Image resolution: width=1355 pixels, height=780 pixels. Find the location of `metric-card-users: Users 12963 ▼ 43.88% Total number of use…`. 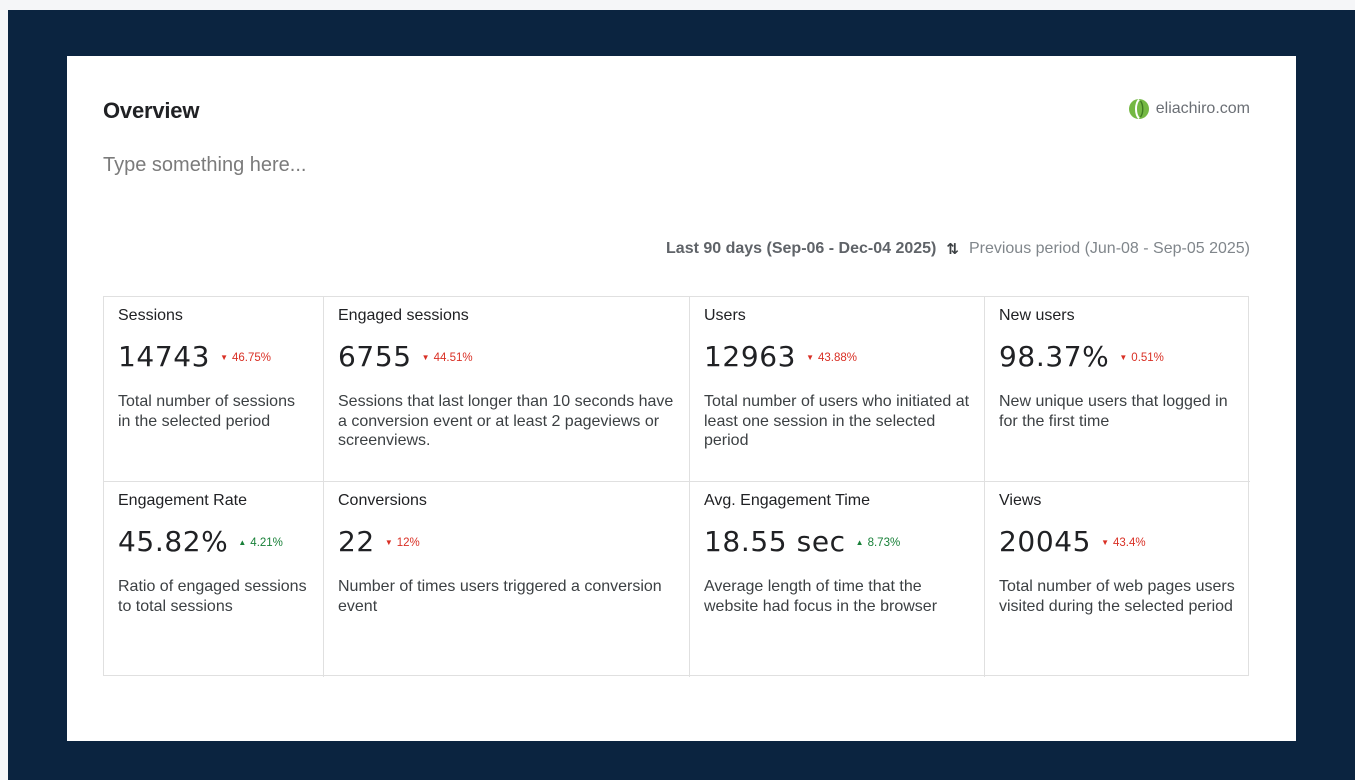

metric-card-users: Users 12963 ▼ 43.88% Total number of use… is located at coordinates (837, 389).